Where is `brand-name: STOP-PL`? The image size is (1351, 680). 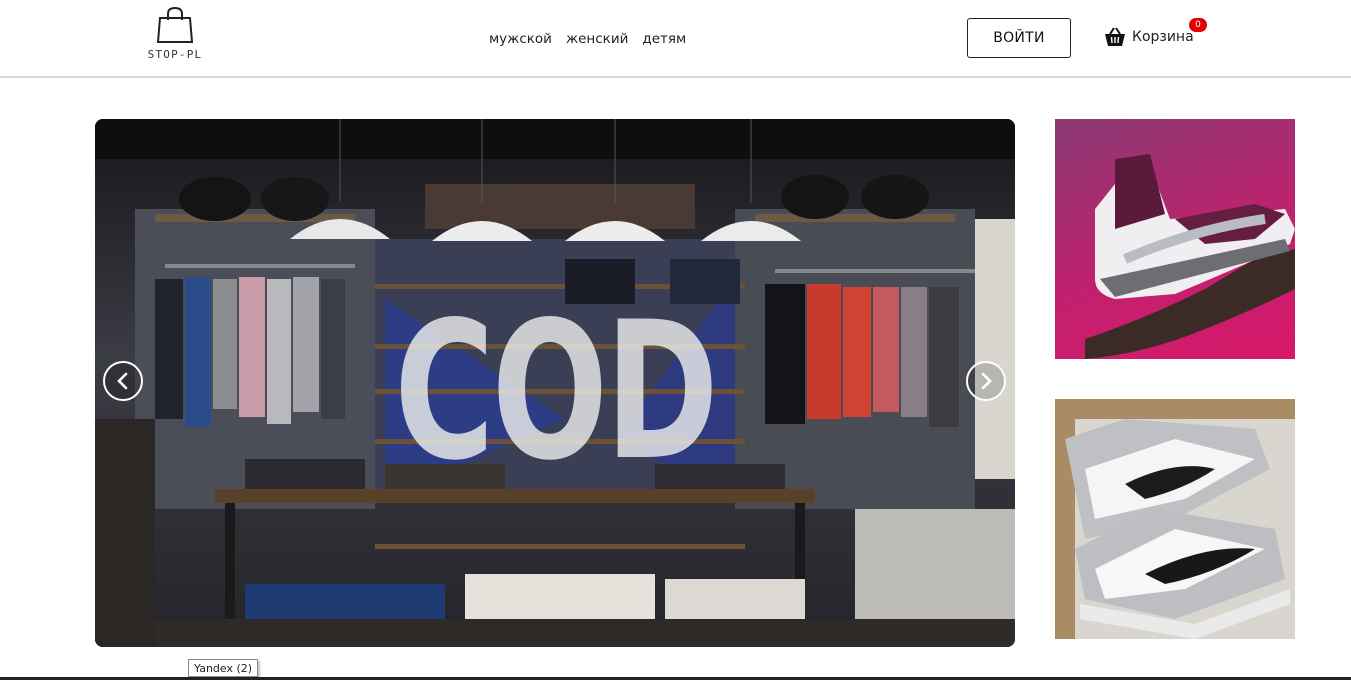
brand-name: STOP-PL is located at coordinates (175, 54).